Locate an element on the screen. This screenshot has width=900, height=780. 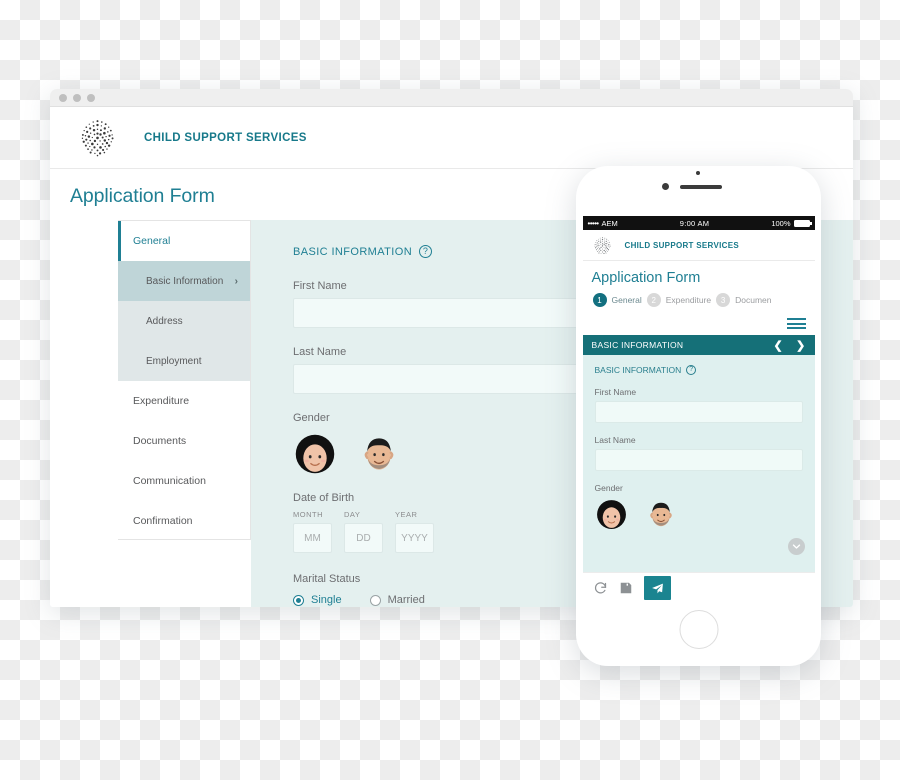
phone-bottom-toolbar is located at coordinates (698, 586).